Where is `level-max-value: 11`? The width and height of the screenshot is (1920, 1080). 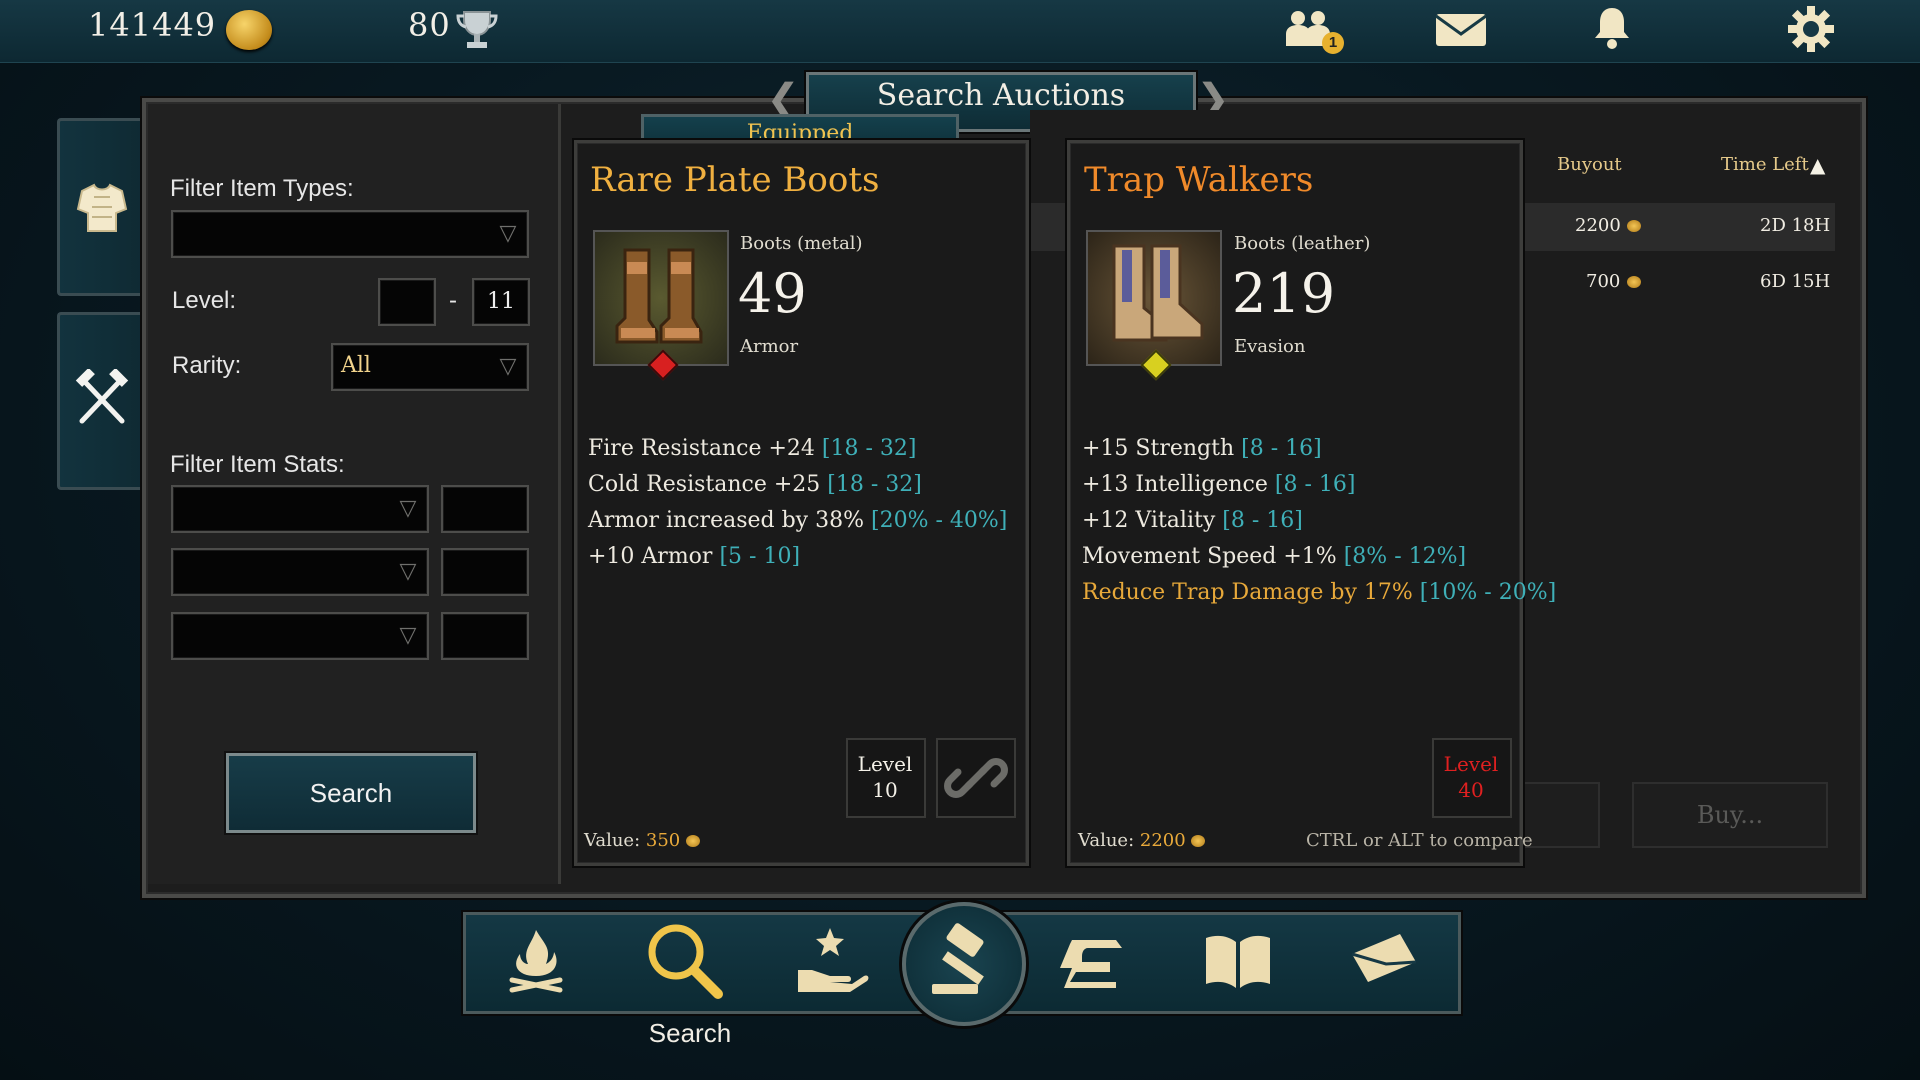 level-max-value: 11 is located at coordinates (501, 301).